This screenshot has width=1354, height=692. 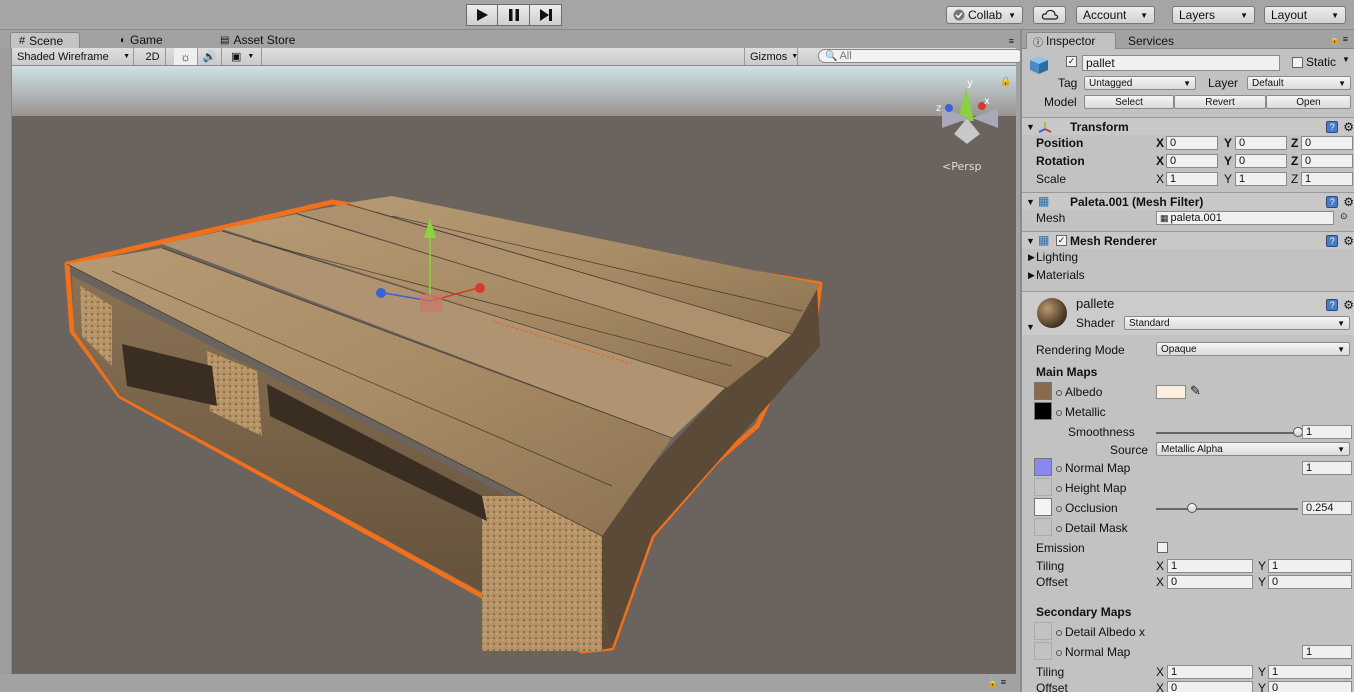 What do you see at coordinates (1327, 468) in the screenshot?
I see `normal-map-field: 1` at bounding box center [1327, 468].